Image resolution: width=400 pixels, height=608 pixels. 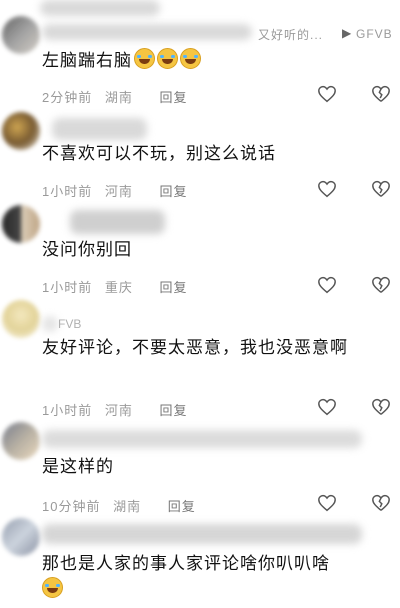 What do you see at coordinates (200, 8) in the screenshot?
I see `previous-comment-meta` at bounding box center [200, 8].